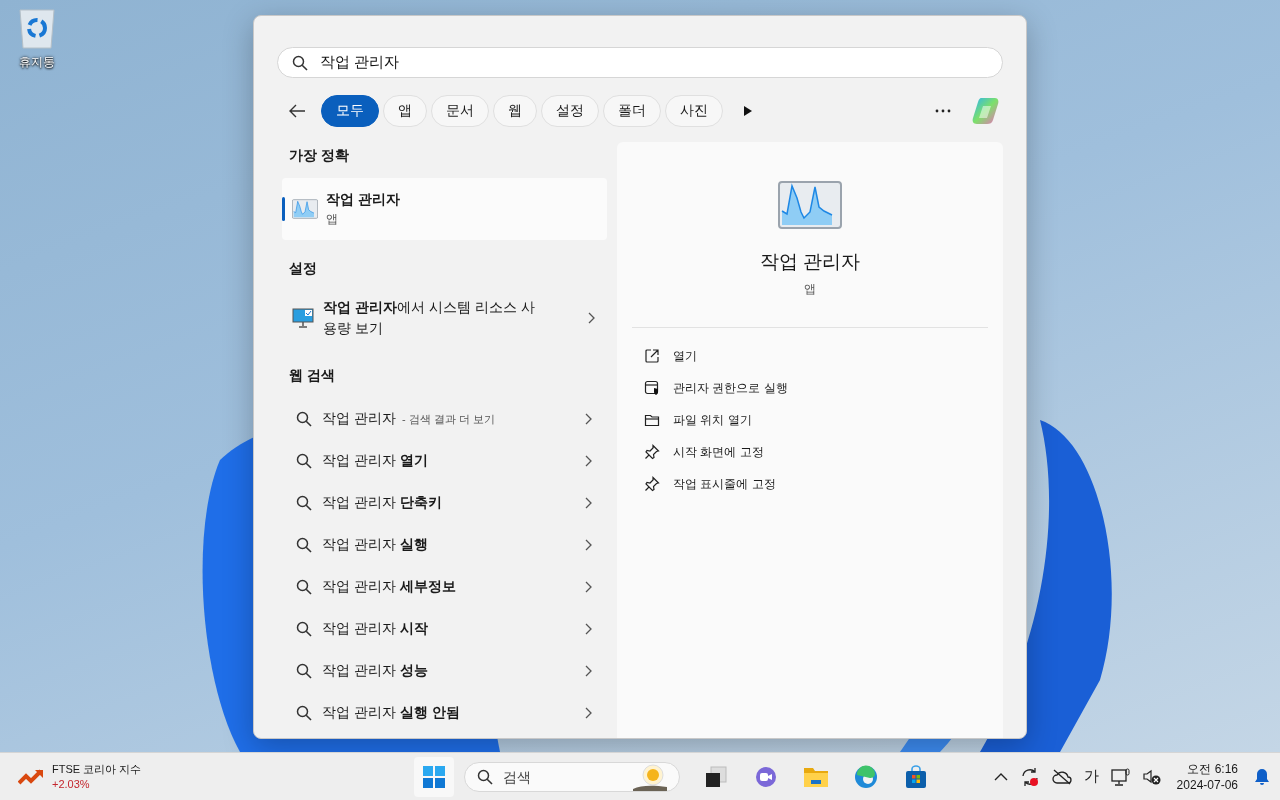  I want to click on windows-logo-icon, so click(434, 776).